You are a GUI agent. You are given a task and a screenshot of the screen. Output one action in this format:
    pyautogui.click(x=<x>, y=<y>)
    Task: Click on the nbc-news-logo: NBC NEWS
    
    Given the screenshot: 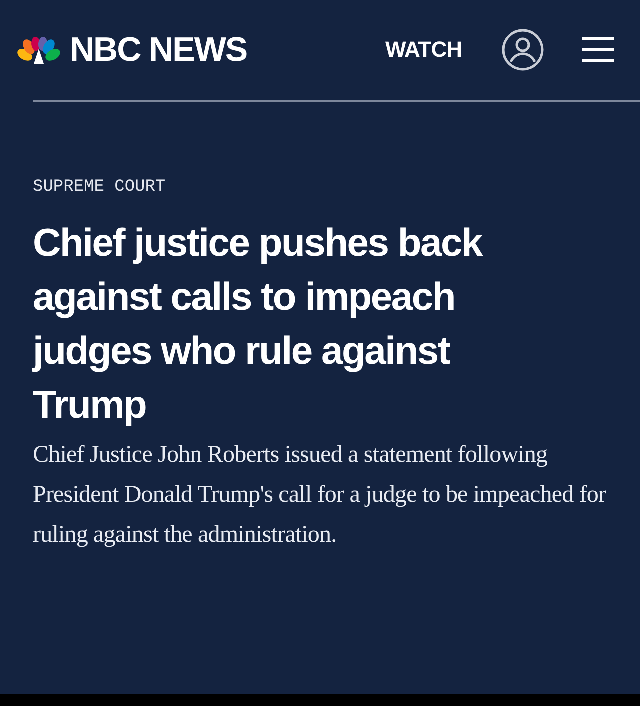 What is the action you would take?
    pyautogui.click(x=132, y=50)
    